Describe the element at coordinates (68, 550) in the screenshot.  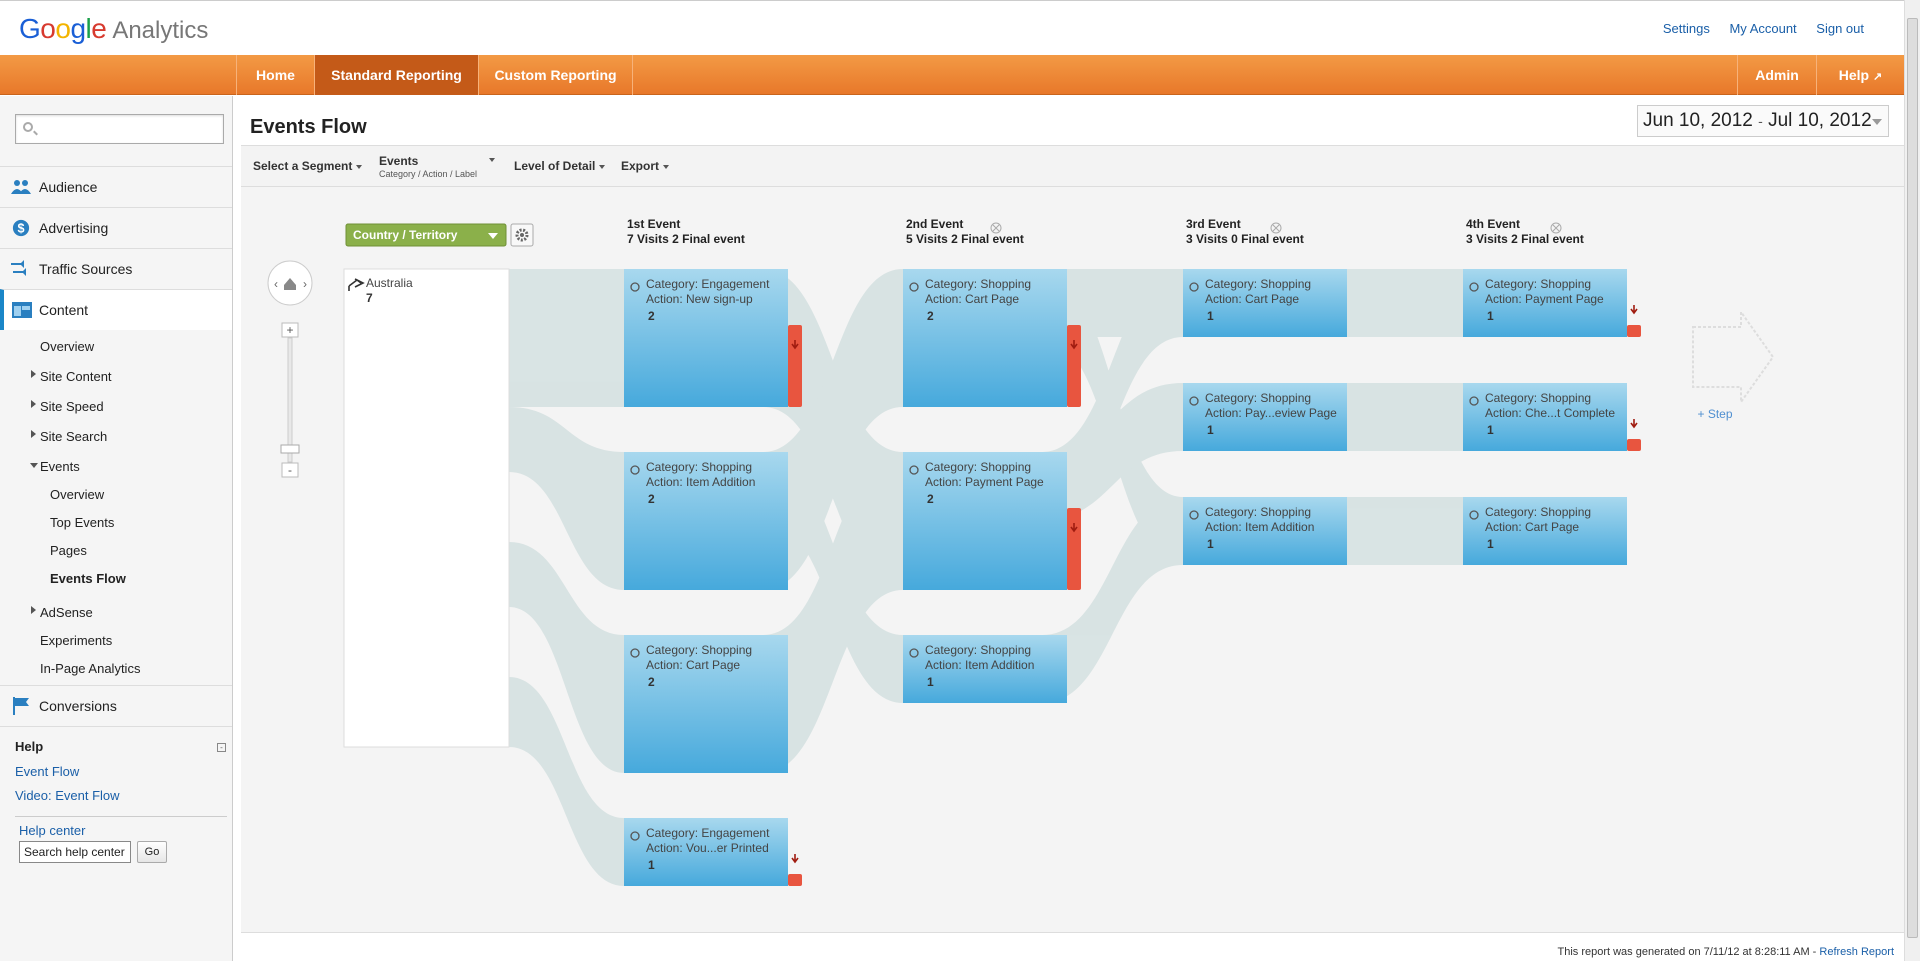
I see `sidebar-item-pages: Pages` at that location.